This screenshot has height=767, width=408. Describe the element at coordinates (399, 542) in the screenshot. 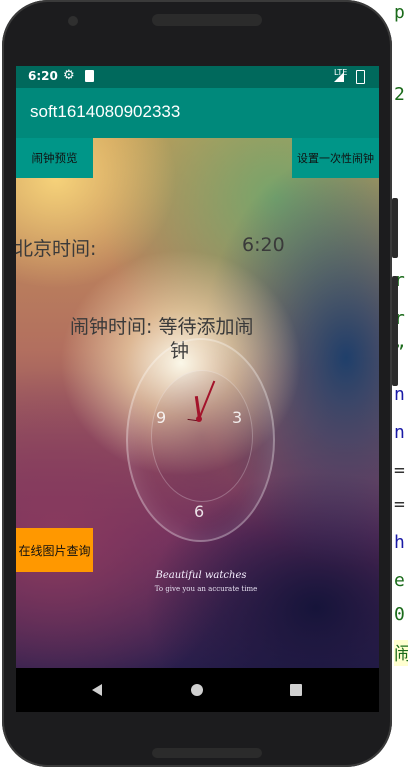

I see `editor-fragment: h` at that location.